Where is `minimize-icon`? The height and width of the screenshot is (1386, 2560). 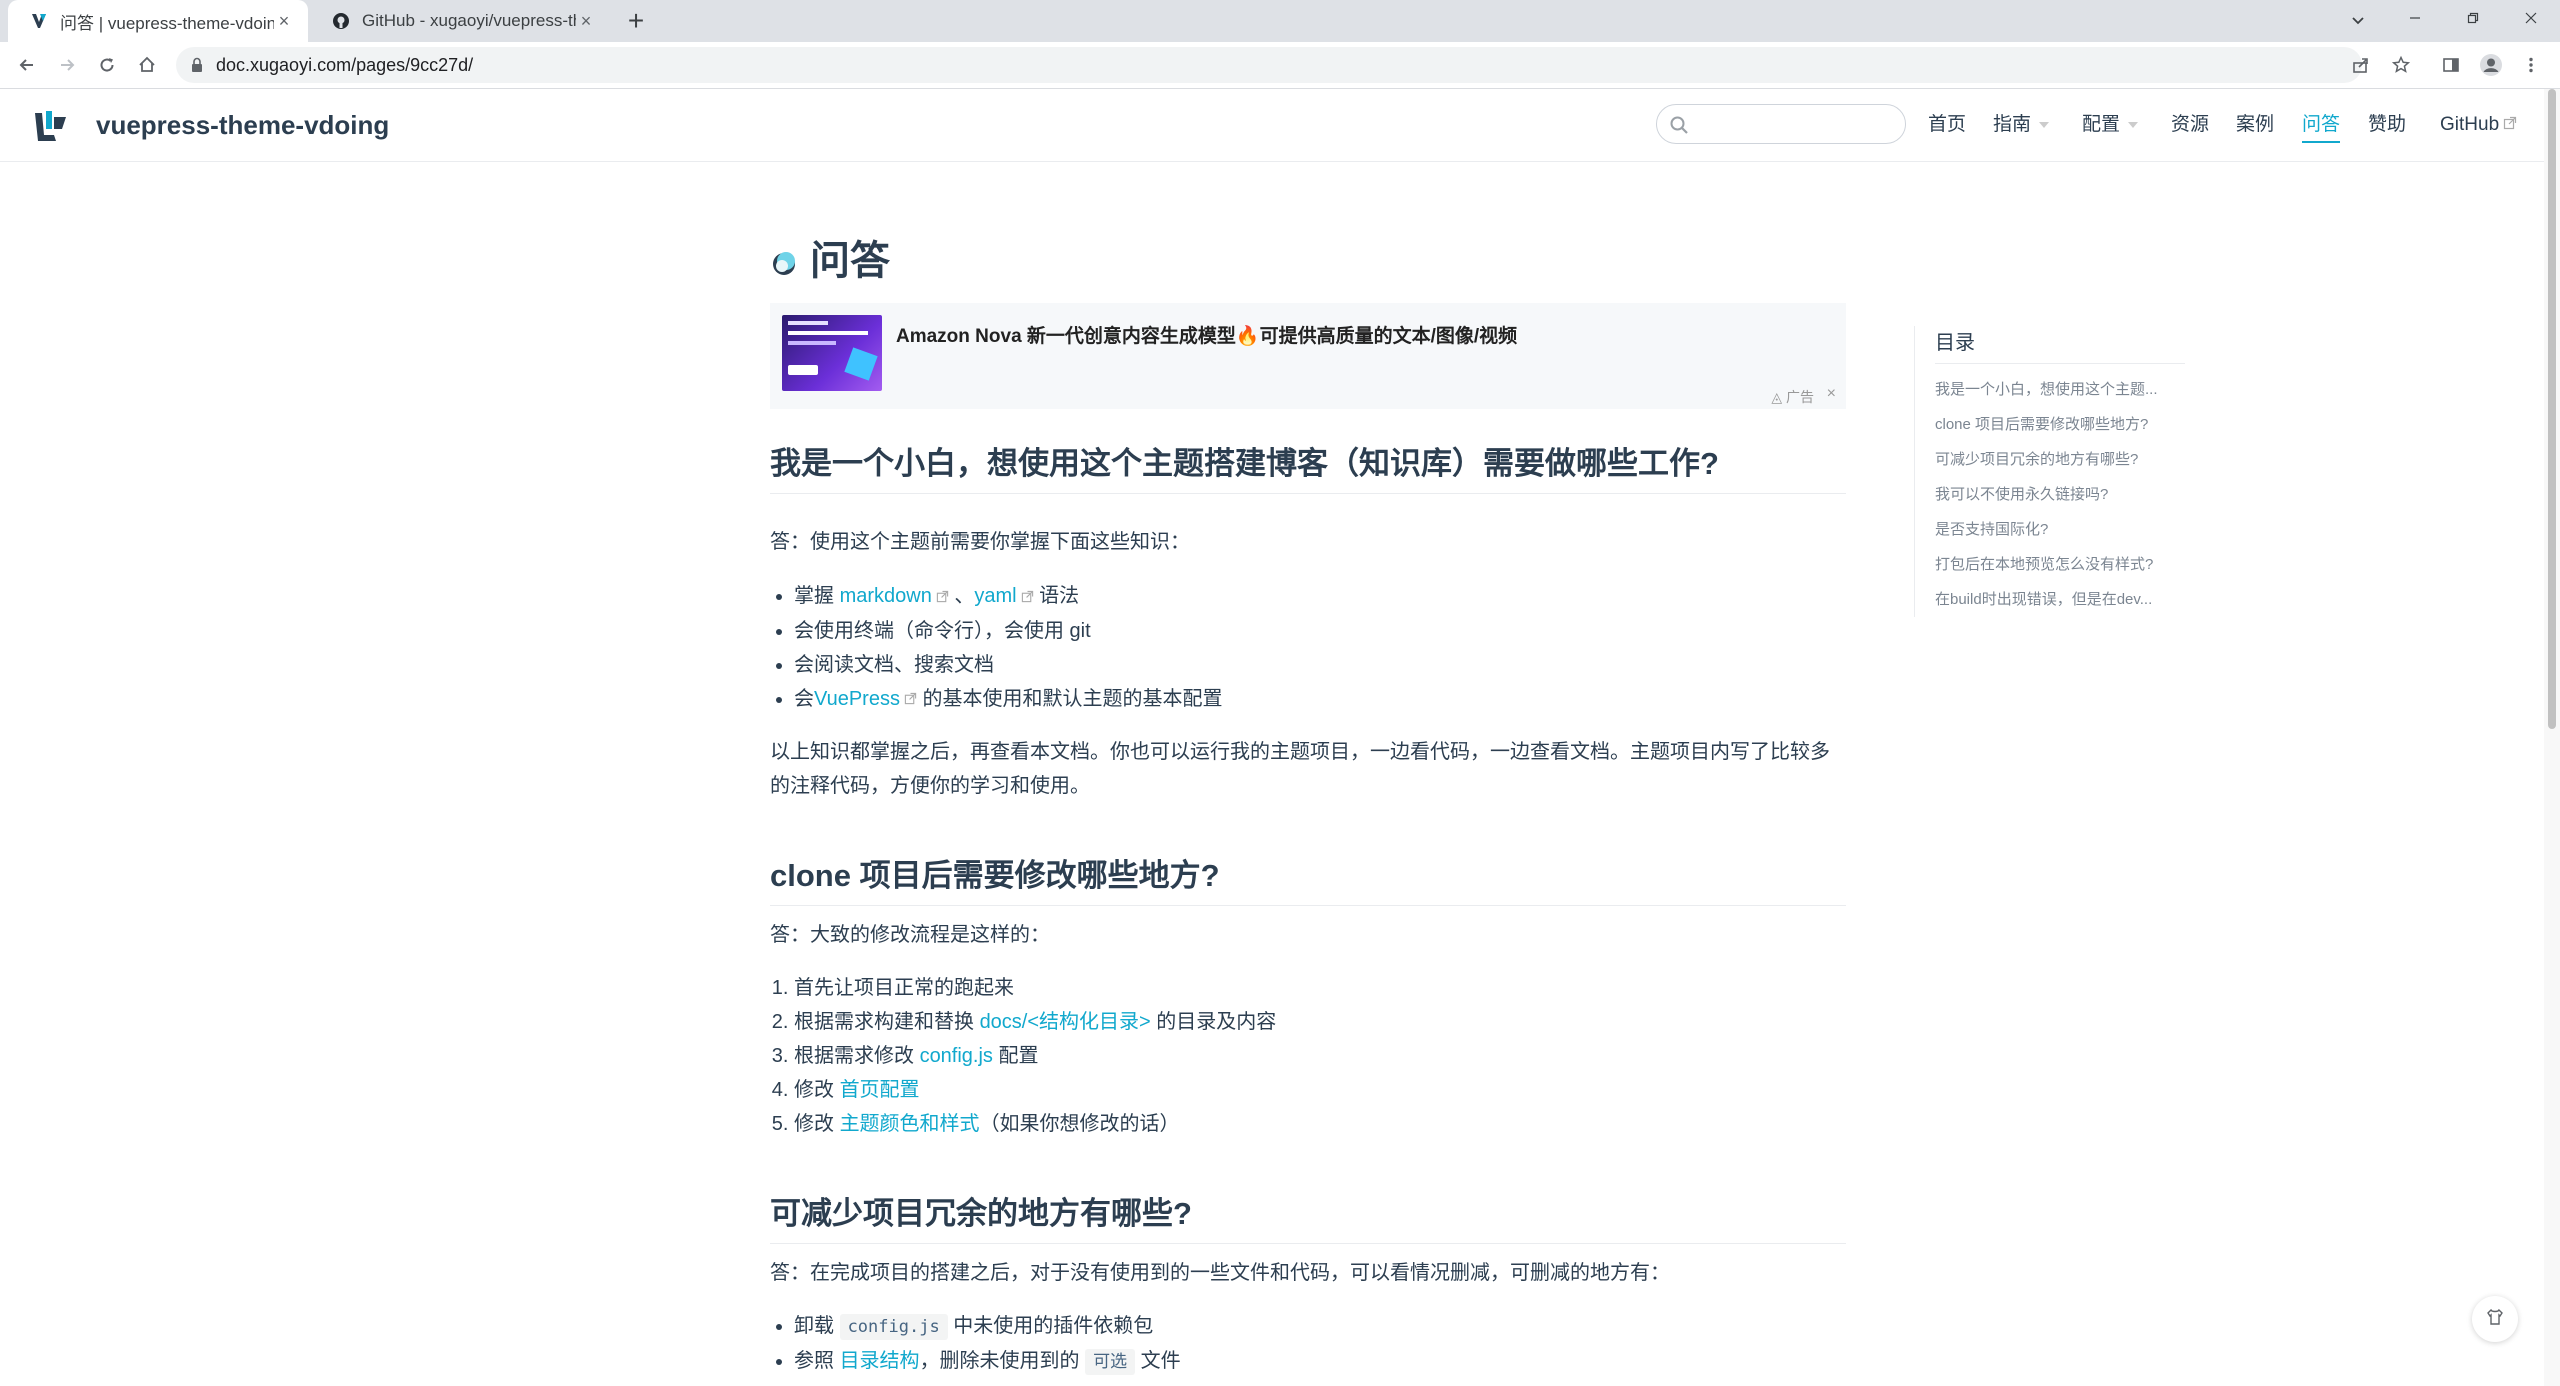
minimize-icon is located at coordinates (2415, 18).